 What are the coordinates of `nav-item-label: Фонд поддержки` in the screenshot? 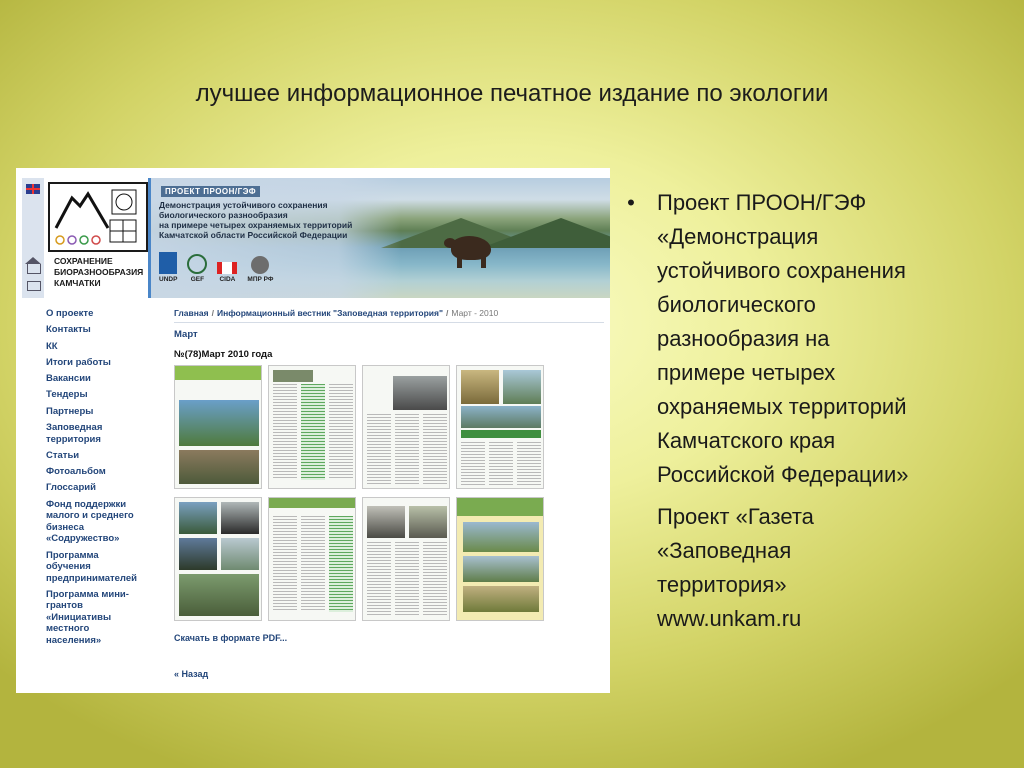 It's located at (86, 504).